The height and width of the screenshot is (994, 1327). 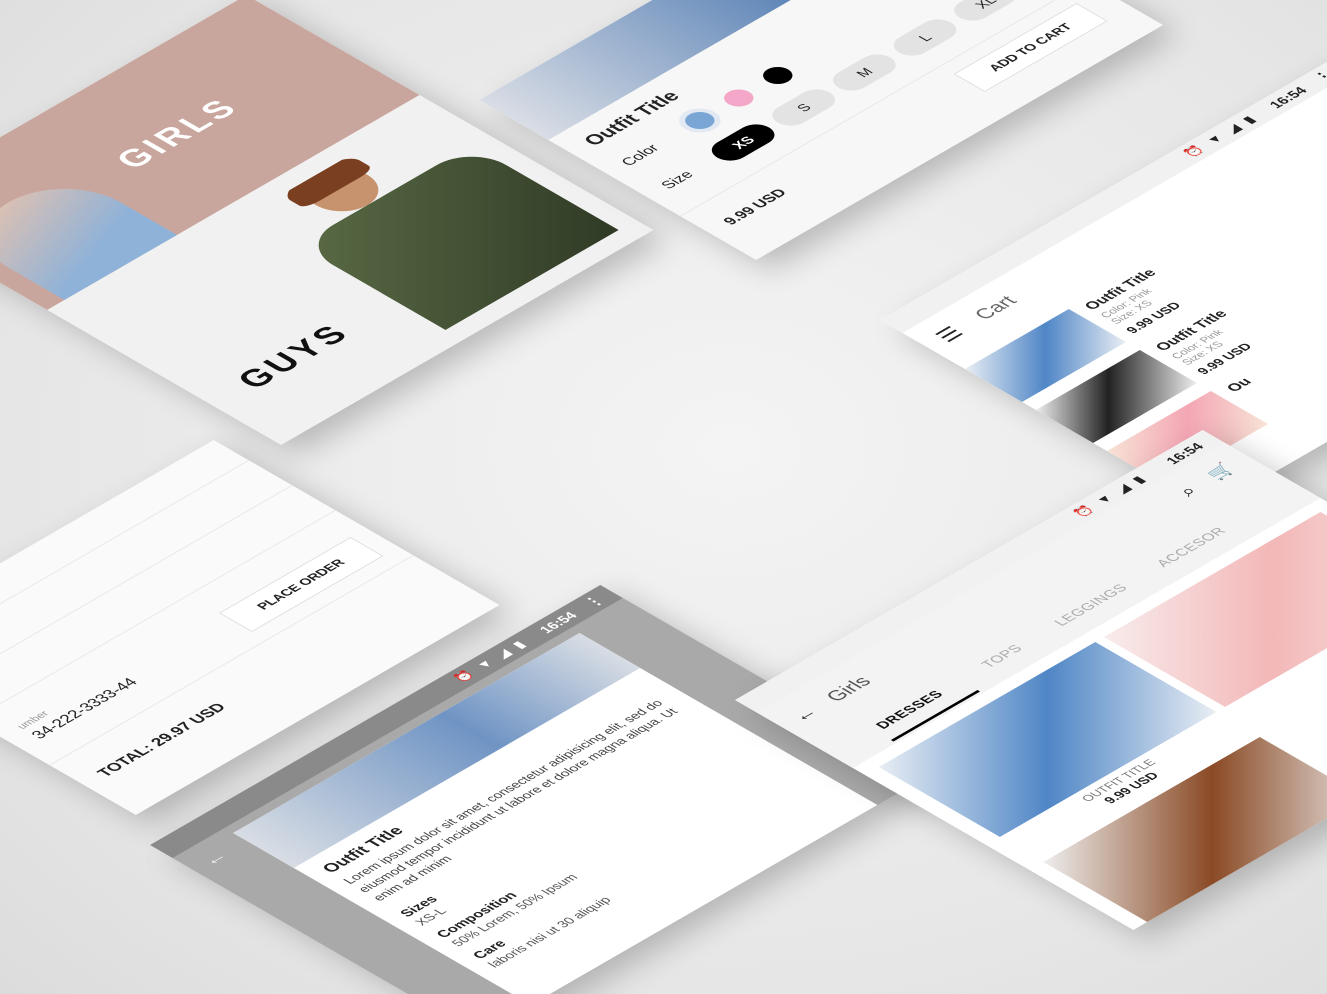 What do you see at coordinates (677, 180) in the screenshot?
I see `size-label: Size` at bounding box center [677, 180].